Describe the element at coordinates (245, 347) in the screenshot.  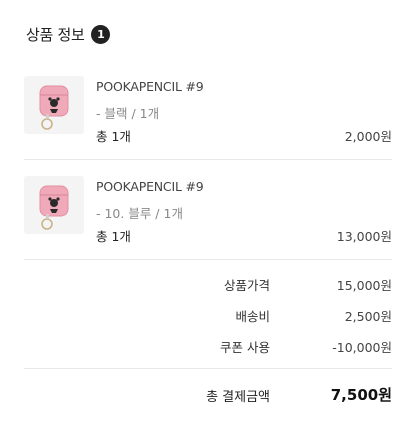
I see `coupon-label: 쿠폰 사용` at that location.